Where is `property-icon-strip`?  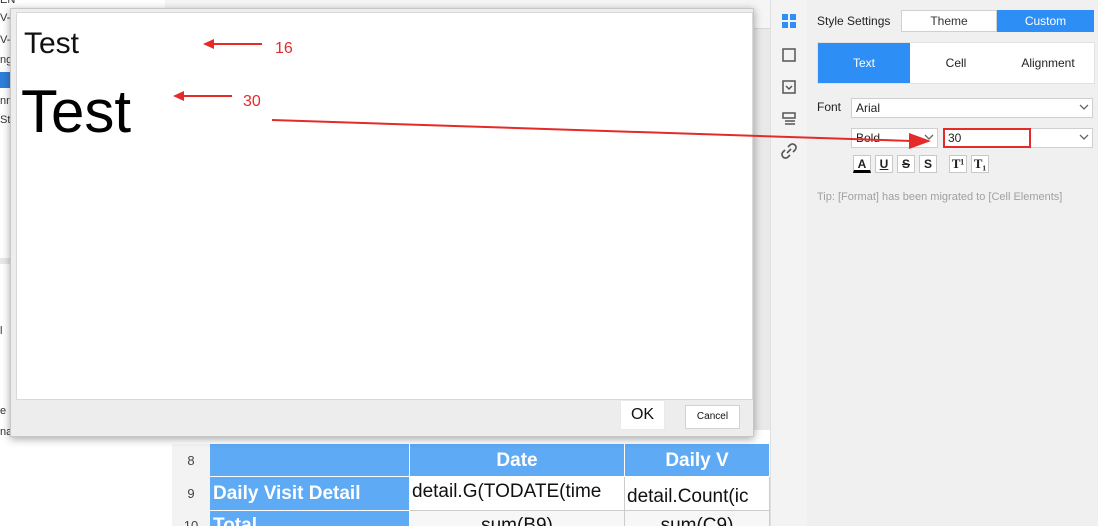
property-icon-strip is located at coordinates (789, 263).